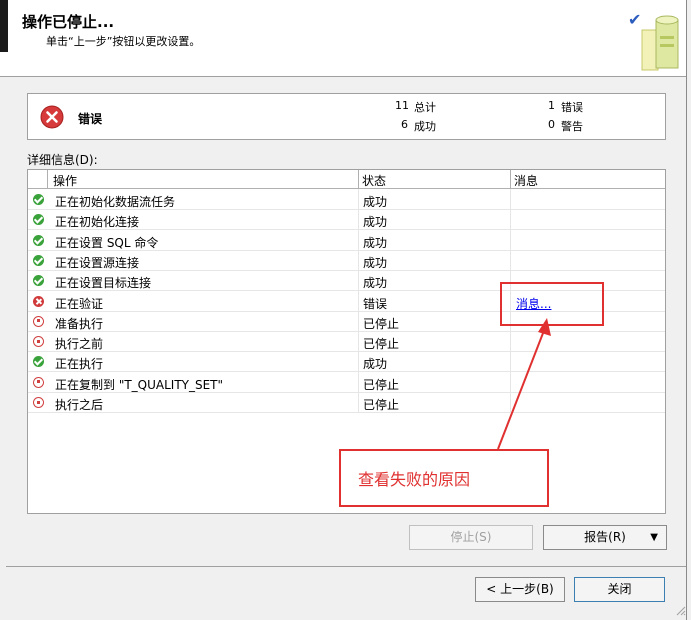 The width and height of the screenshot is (691, 620). Describe the element at coordinates (346, 241) in the screenshot. I see `table-row: 正在设置 SQL 命令 成功` at that location.